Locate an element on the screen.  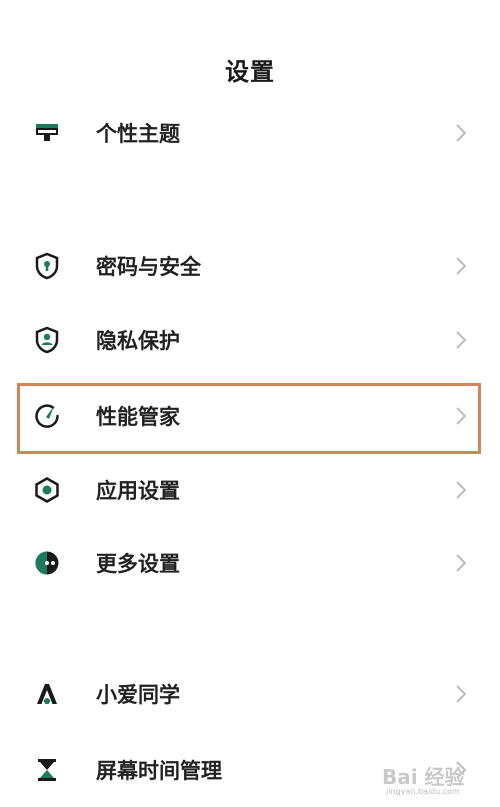
hourglass-icon is located at coordinates (47, 770).